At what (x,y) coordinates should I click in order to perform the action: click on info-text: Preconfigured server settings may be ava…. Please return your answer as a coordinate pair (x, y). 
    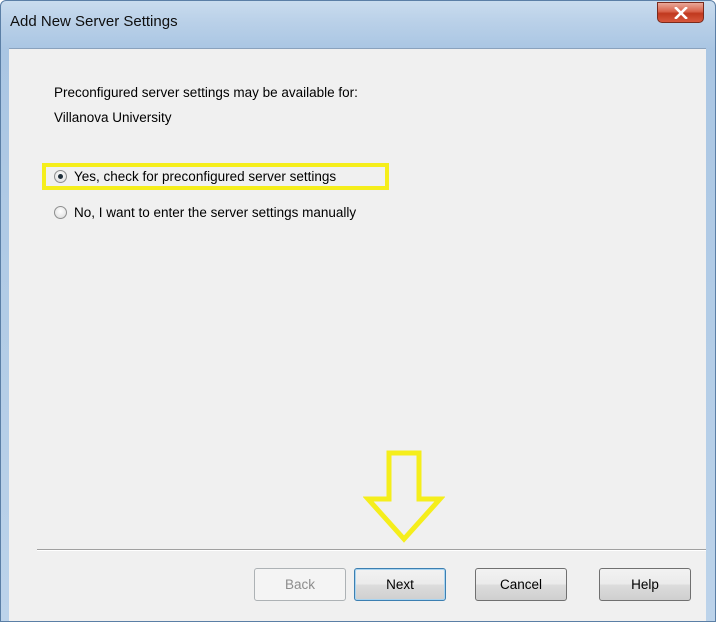
    Looking at the image, I should click on (206, 92).